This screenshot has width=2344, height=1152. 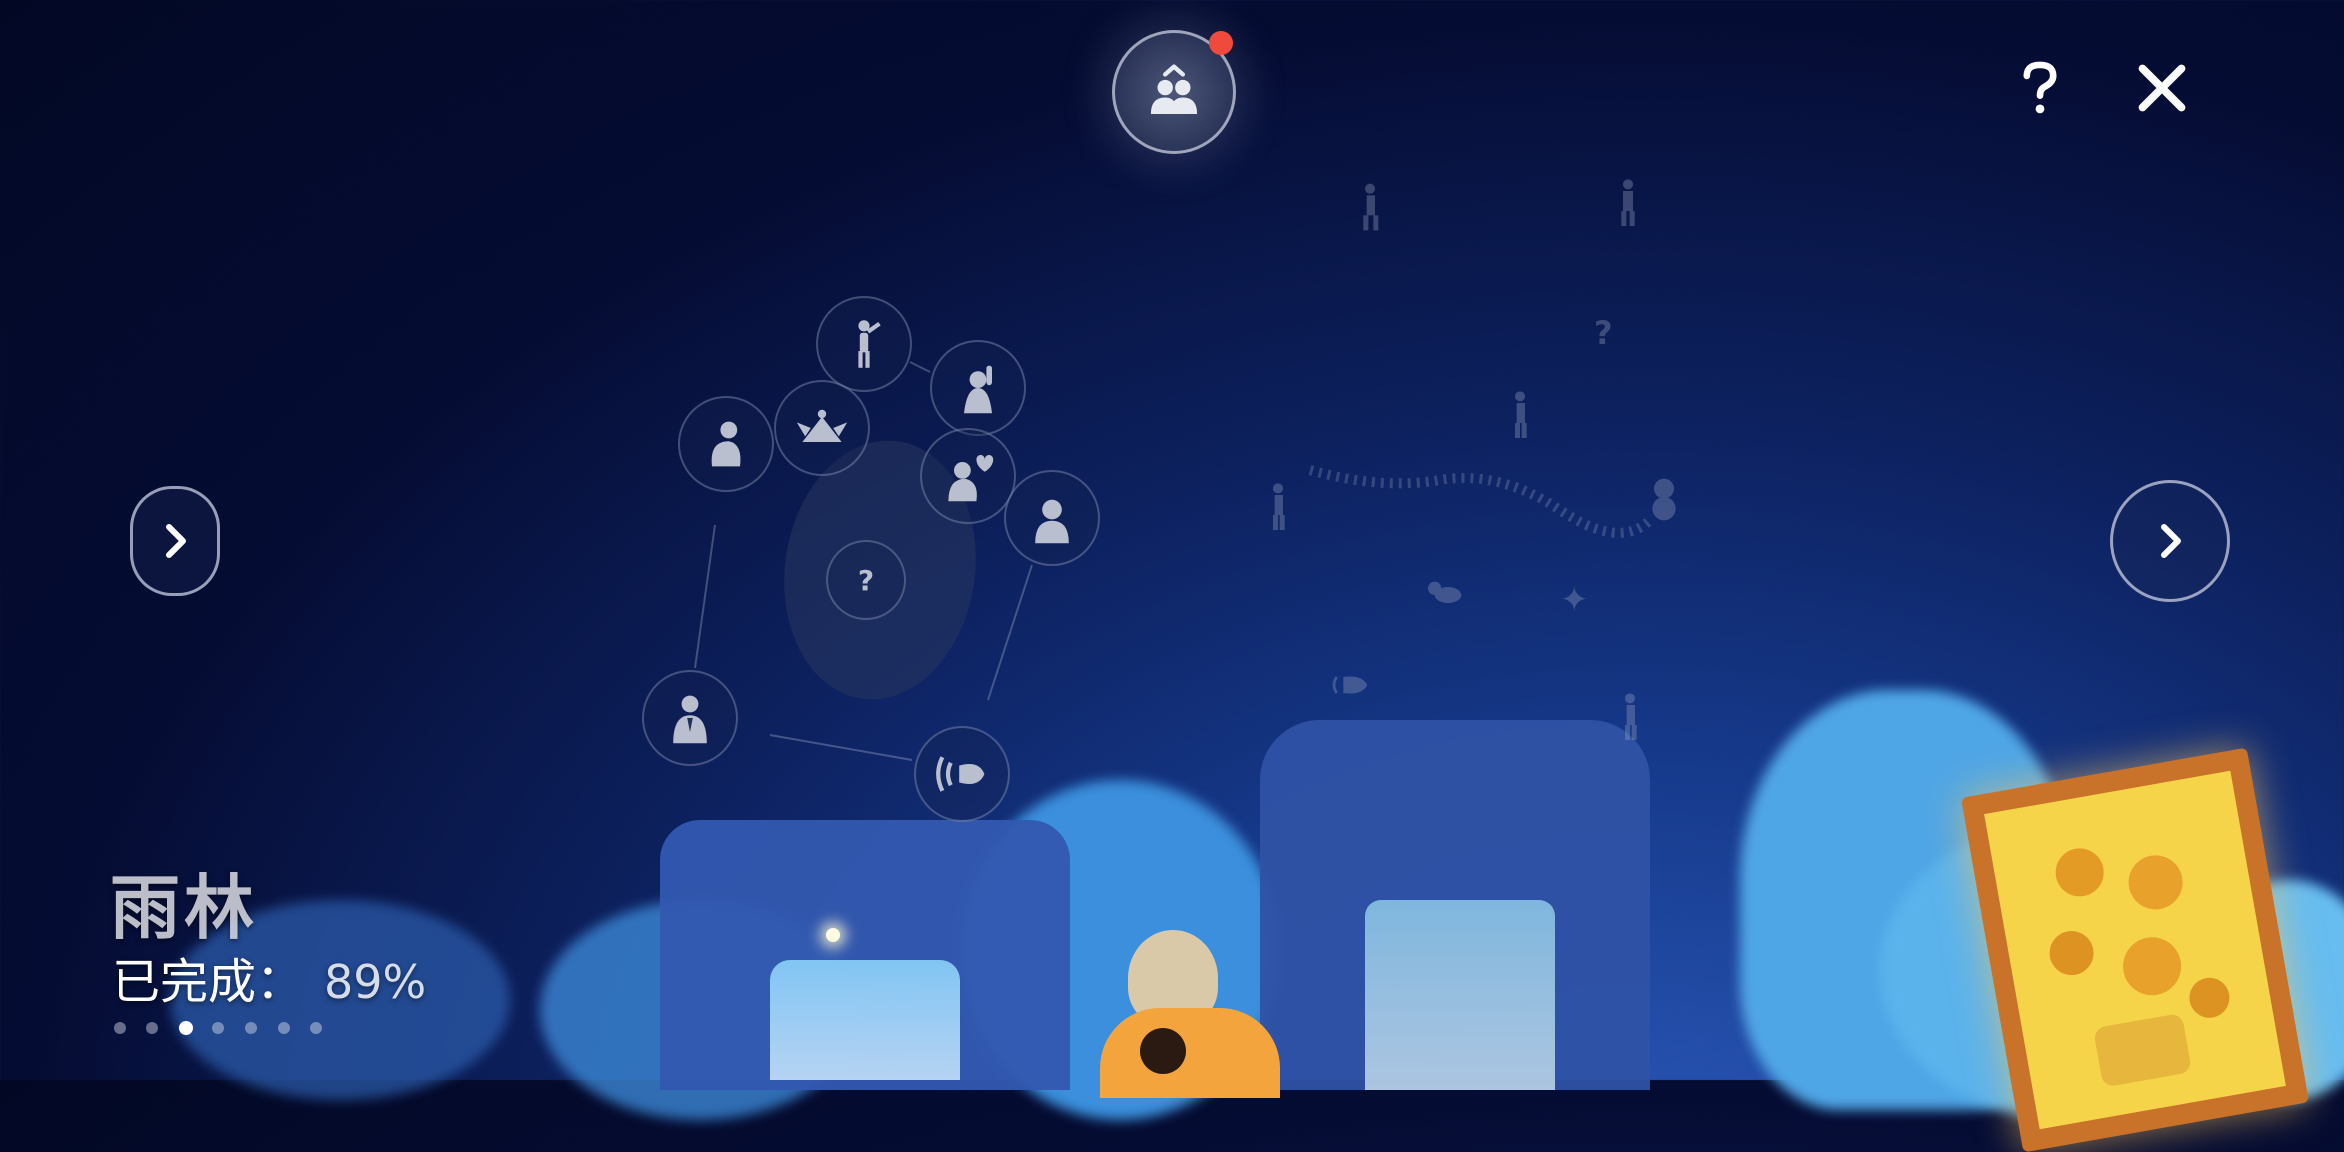 I want to click on faint-question-icon: ?, so click(x=1603, y=333).